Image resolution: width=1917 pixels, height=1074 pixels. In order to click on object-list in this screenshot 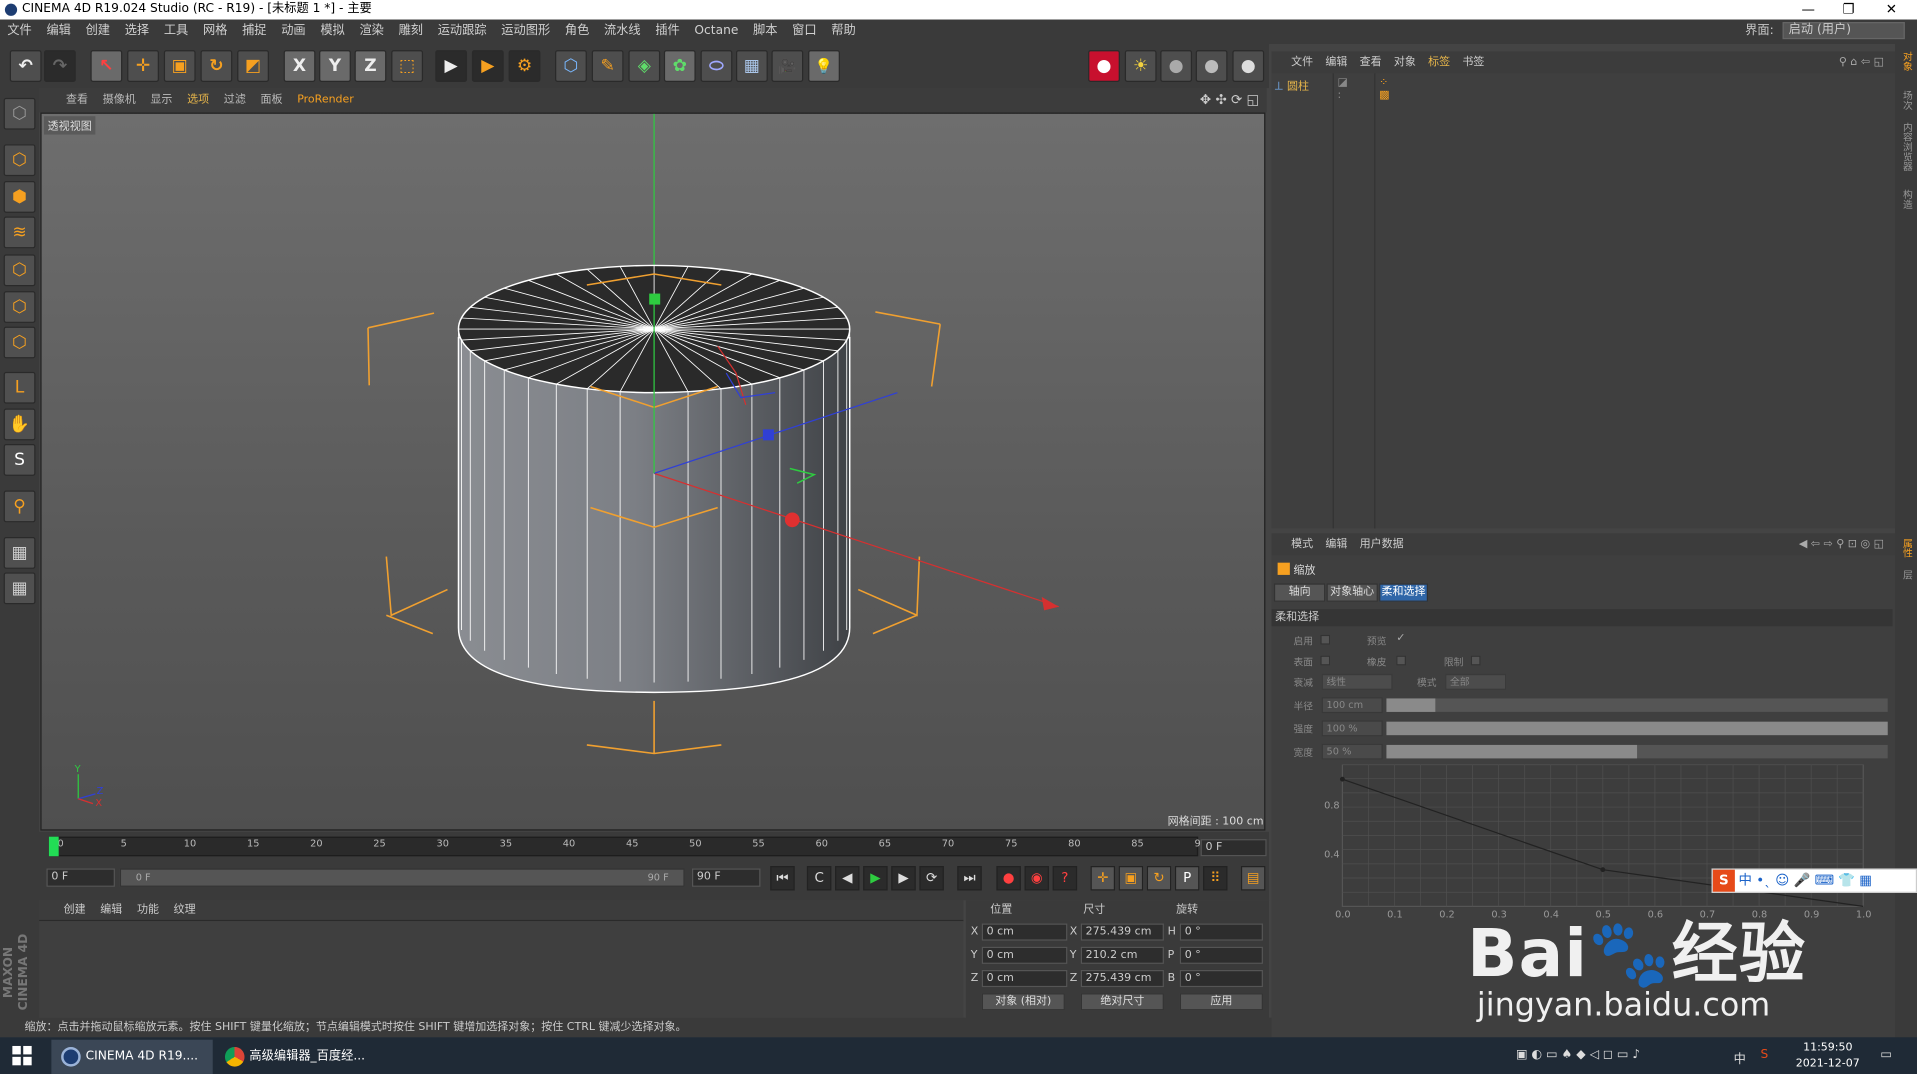, I will do `click(1583, 301)`.